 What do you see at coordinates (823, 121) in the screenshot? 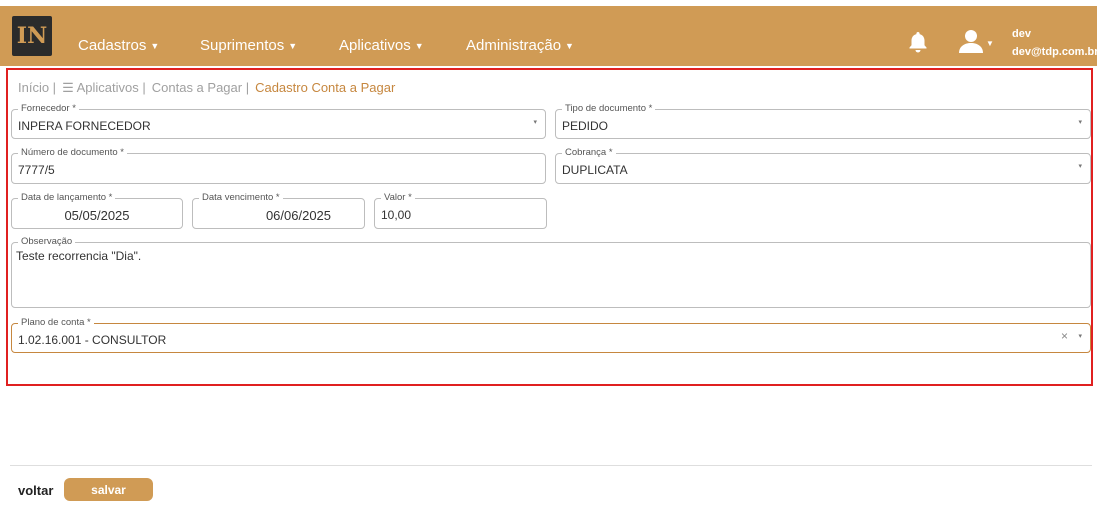
I see `tipo-documento-select: Tipo de documento * PEDIDO ▾` at bounding box center [823, 121].